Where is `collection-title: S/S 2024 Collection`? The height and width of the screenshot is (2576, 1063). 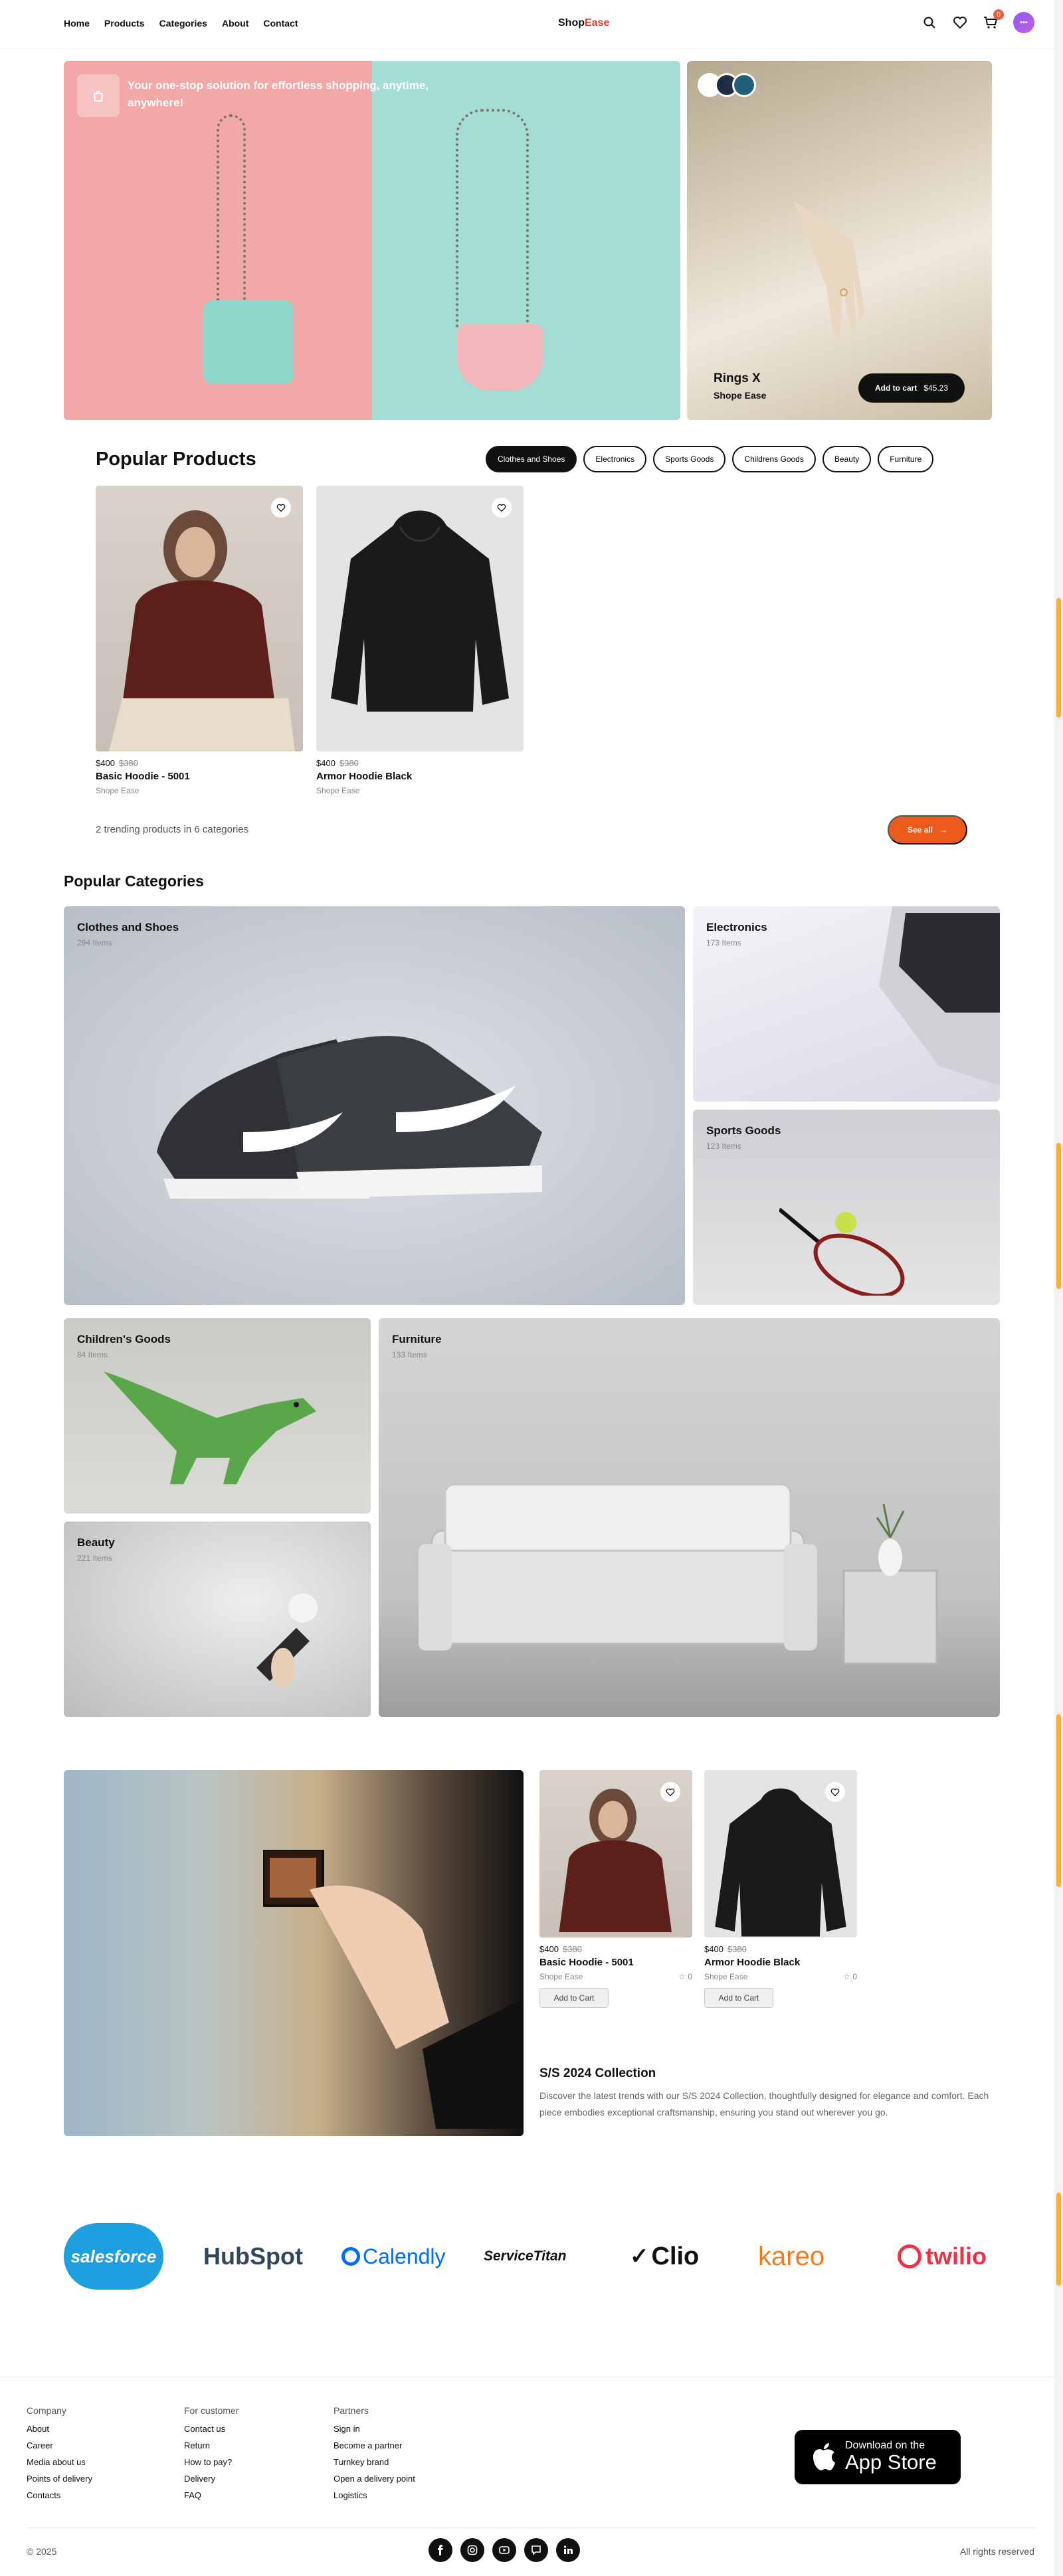 collection-title: S/S 2024 Collection is located at coordinates (597, 2073).